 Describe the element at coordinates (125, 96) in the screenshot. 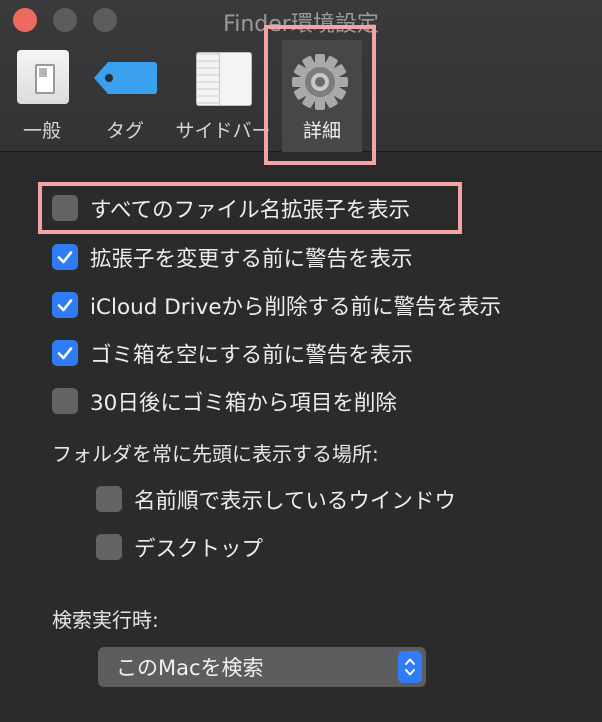

I see `tab-tags: タグ` at that location.